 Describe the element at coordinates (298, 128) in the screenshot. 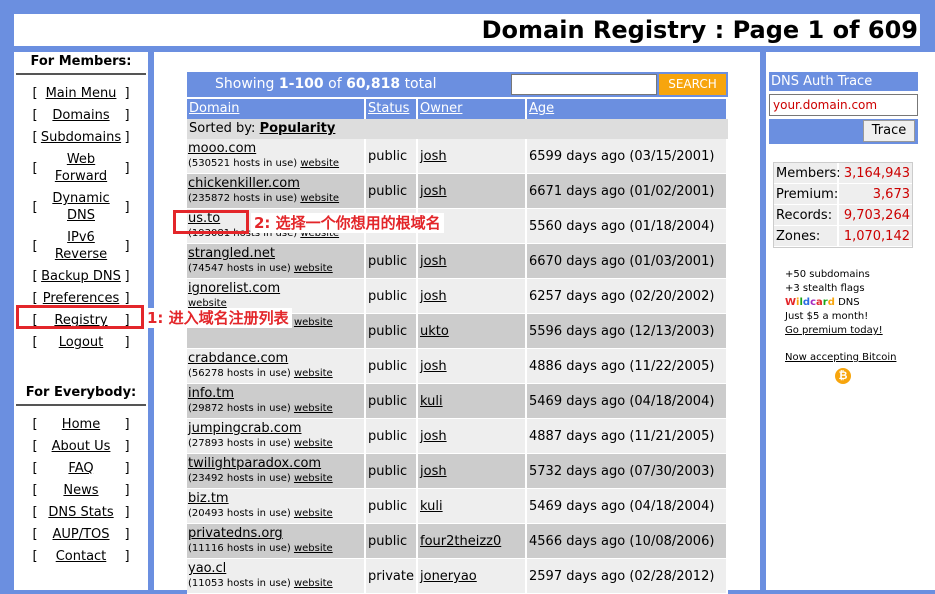

I see `sort-popularity: Popularity` at that location.